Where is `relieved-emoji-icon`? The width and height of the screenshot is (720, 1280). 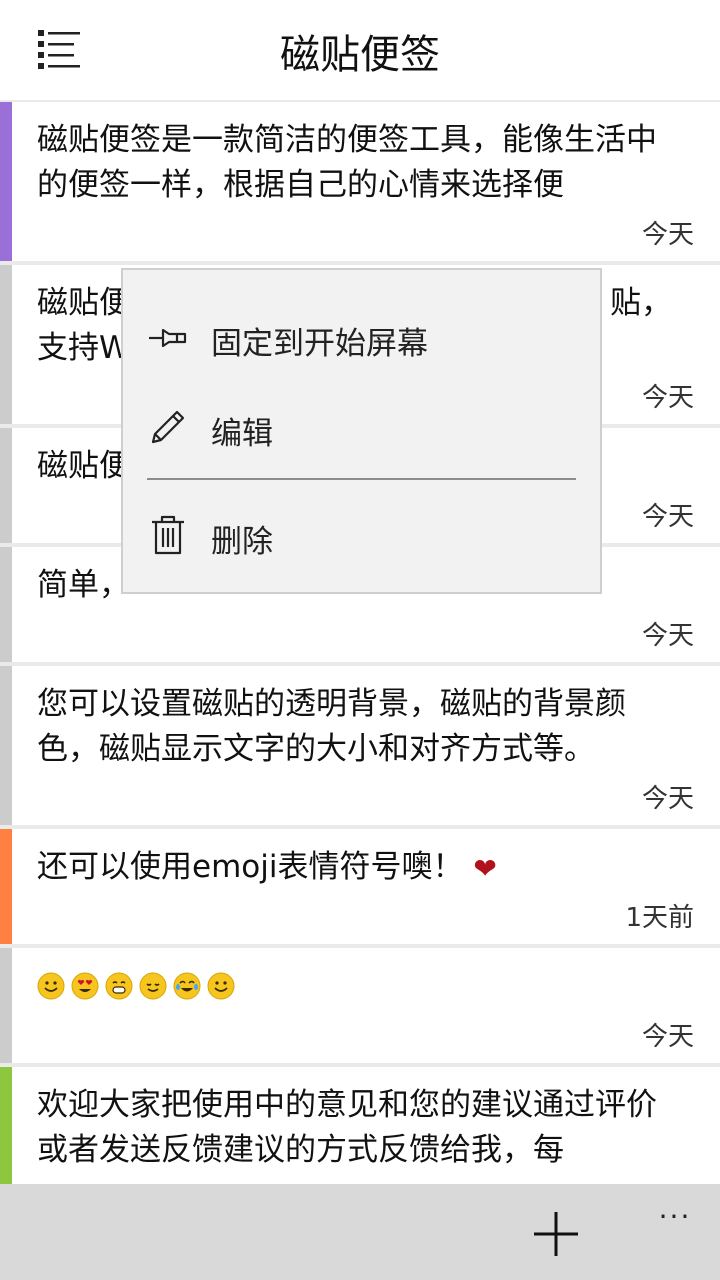 relieved-emoji-icon is located at coordinates (153, 986).